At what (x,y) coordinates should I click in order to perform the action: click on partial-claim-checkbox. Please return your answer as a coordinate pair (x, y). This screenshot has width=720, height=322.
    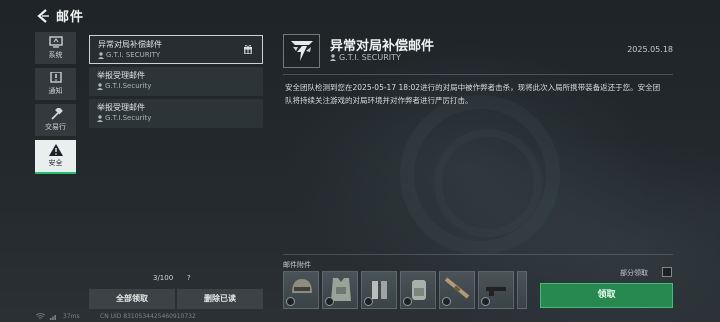
    Looking at the image, I should click on (667, 272).